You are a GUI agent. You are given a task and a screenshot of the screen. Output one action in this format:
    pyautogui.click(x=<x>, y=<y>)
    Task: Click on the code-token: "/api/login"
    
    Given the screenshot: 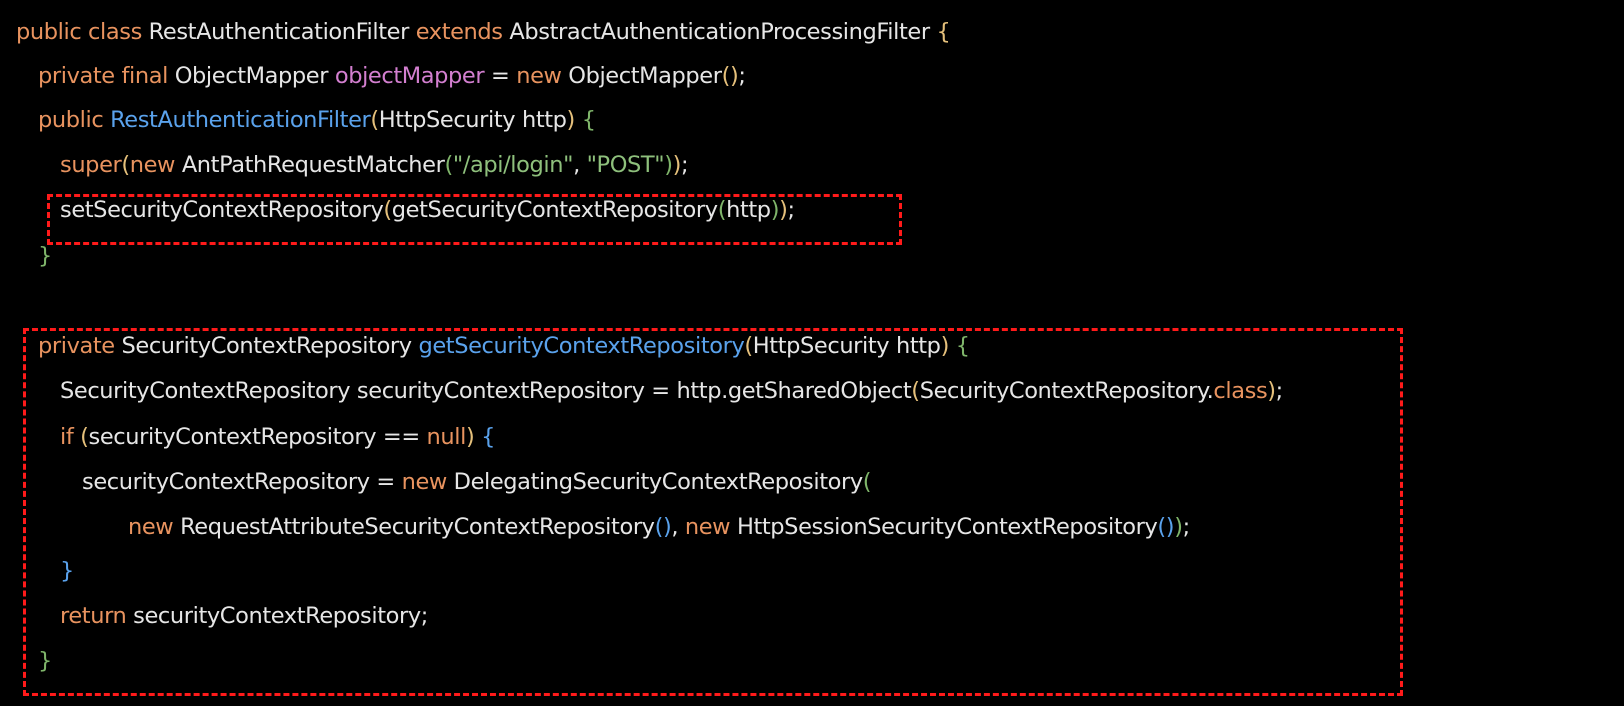 What is the action you would take?
    pyautogui.click(x=513, y=165)
    